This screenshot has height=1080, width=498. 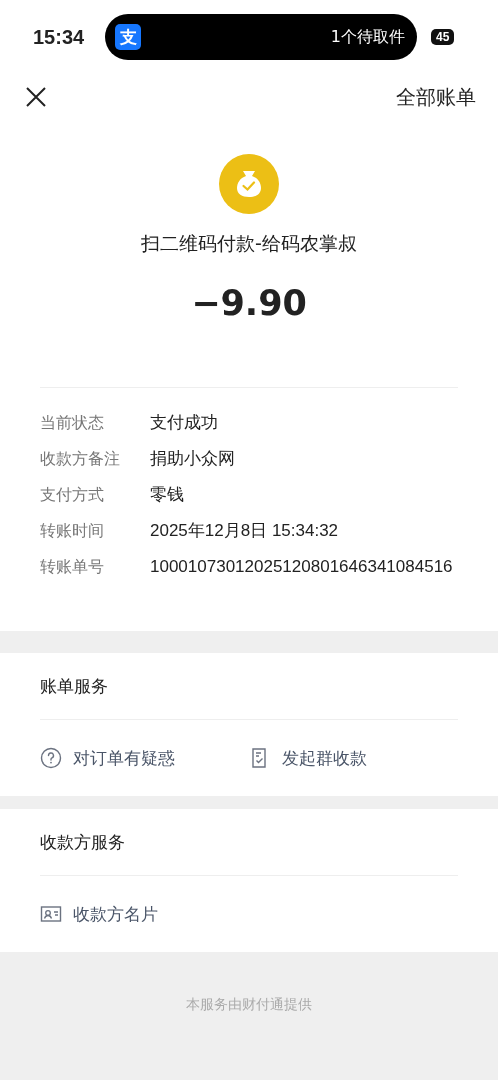 I want to click on service-link: 收款方名片, so click(x=150, y=914).